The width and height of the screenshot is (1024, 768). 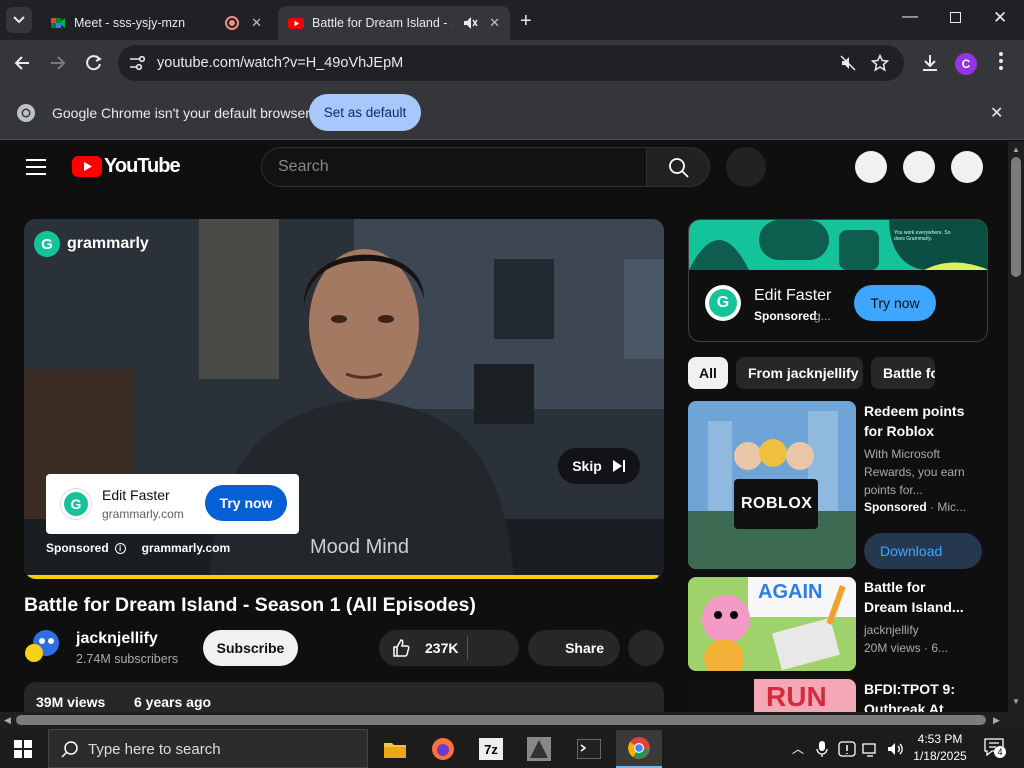 I want to click on rec-title: BFDI:TPOT 9: Outbreak At, so click(x=909, y=695).